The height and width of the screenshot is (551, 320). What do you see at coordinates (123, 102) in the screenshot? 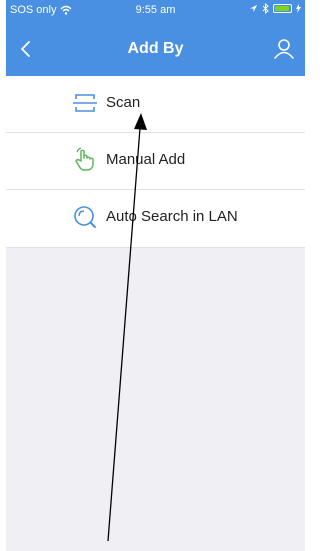
I see `menu-item-label: Scan` at bounding box center [123, 102].